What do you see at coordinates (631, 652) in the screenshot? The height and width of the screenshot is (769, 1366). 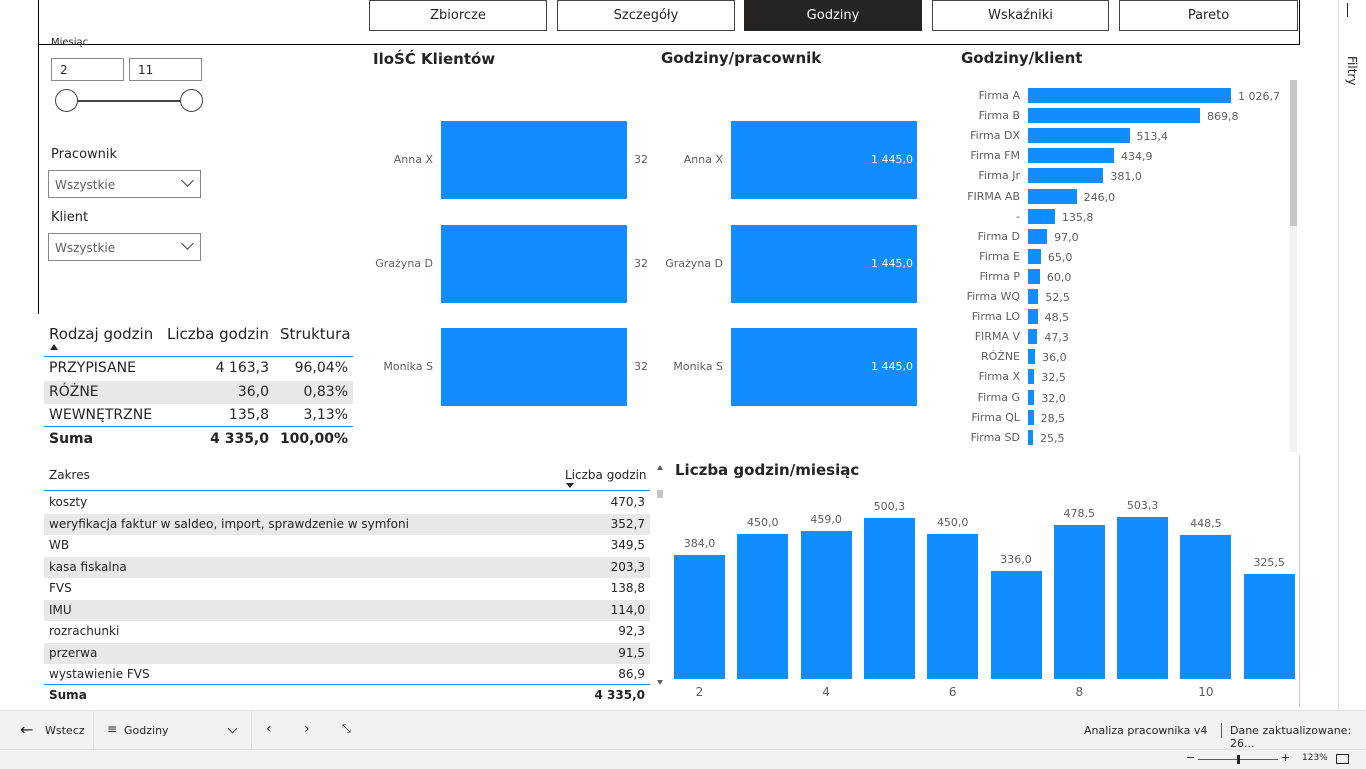 I see `cell-hours: 91,5` at bounding box center [631, 652].